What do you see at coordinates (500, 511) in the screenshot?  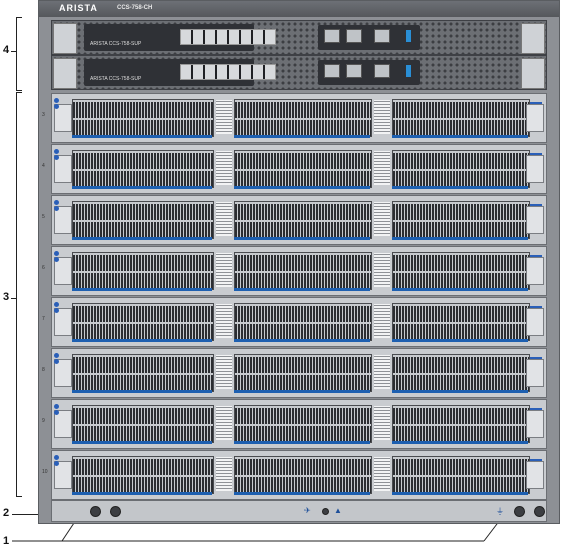 I see `ground-icon: ⏚` at bounding box center [500, 511].